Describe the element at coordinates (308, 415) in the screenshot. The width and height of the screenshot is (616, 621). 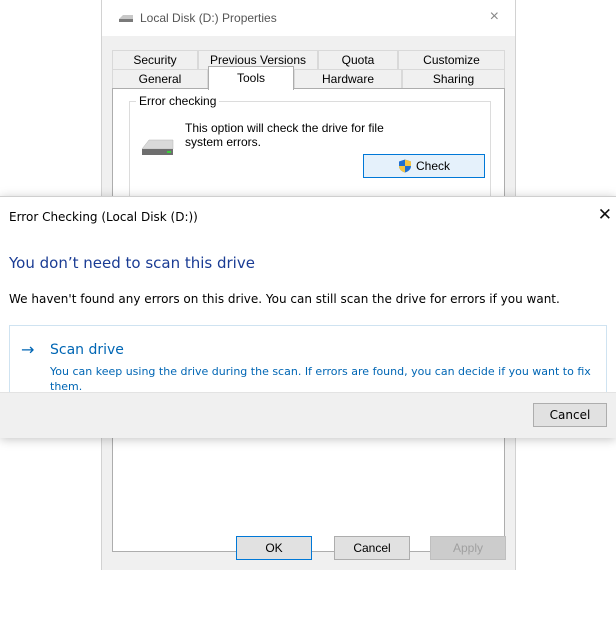
I see `dialog-footer: Cancel` at that location.